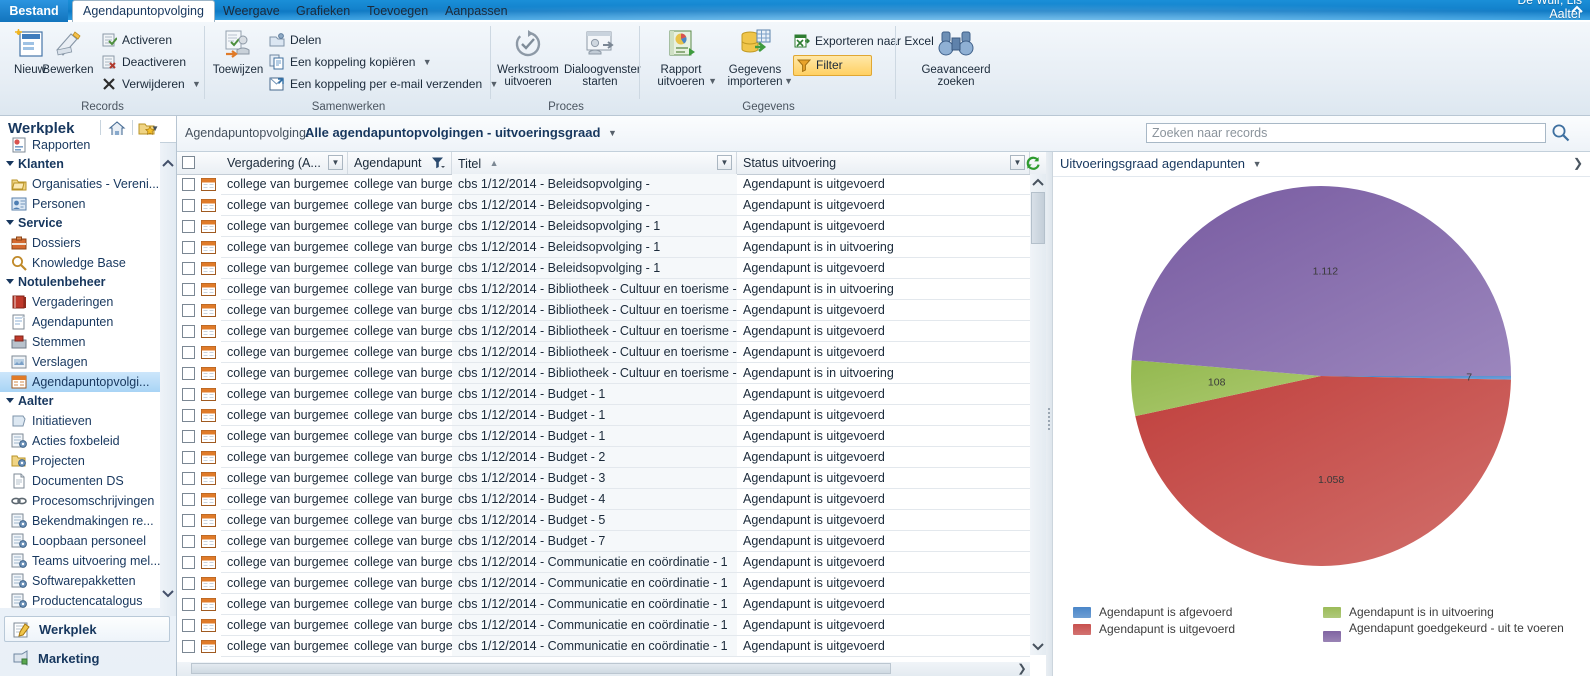  I want to click on tab-agendapuntopvolging: Agendapuntopvolging, so click(143, 11).